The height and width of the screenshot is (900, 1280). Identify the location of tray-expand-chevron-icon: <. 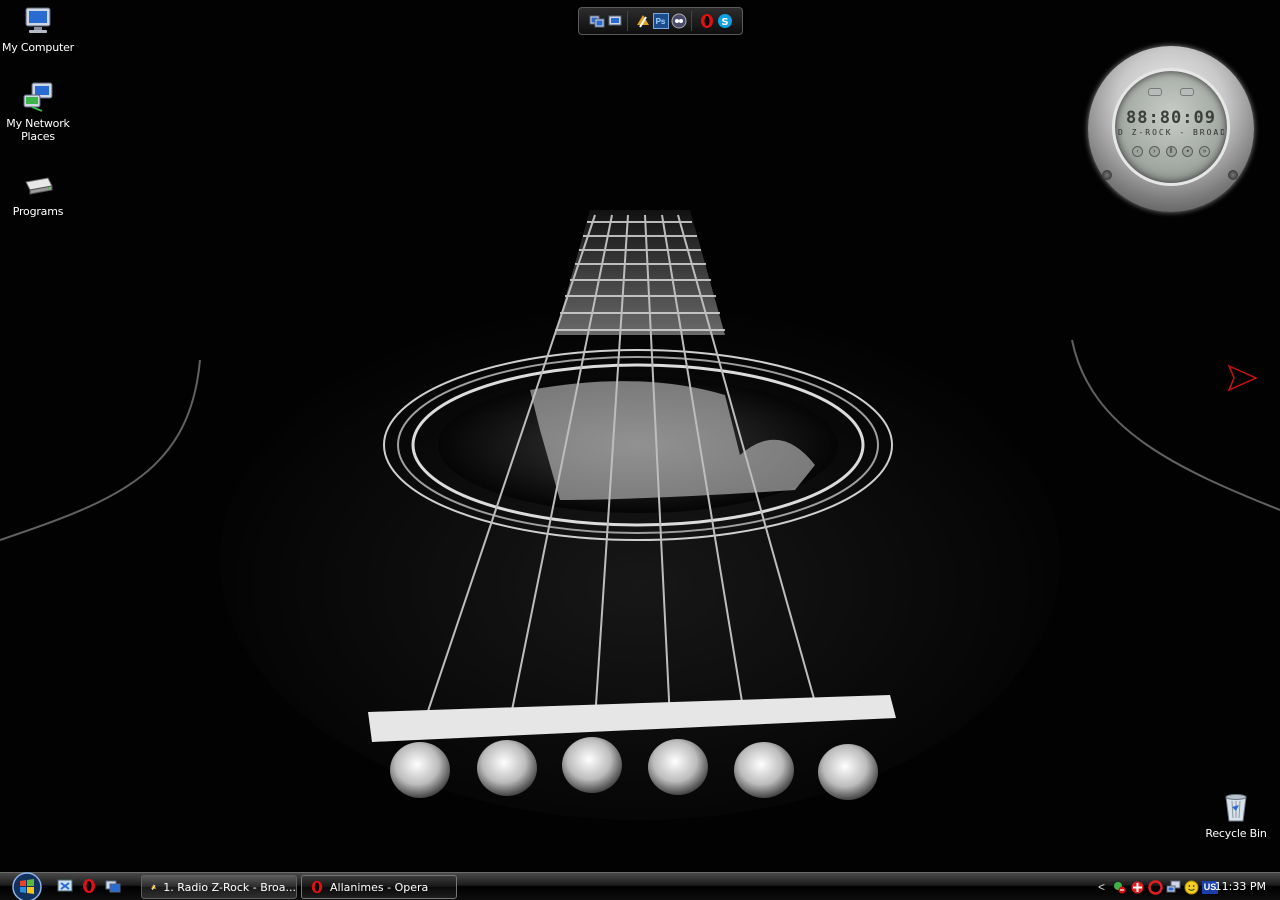
(1101, 887).